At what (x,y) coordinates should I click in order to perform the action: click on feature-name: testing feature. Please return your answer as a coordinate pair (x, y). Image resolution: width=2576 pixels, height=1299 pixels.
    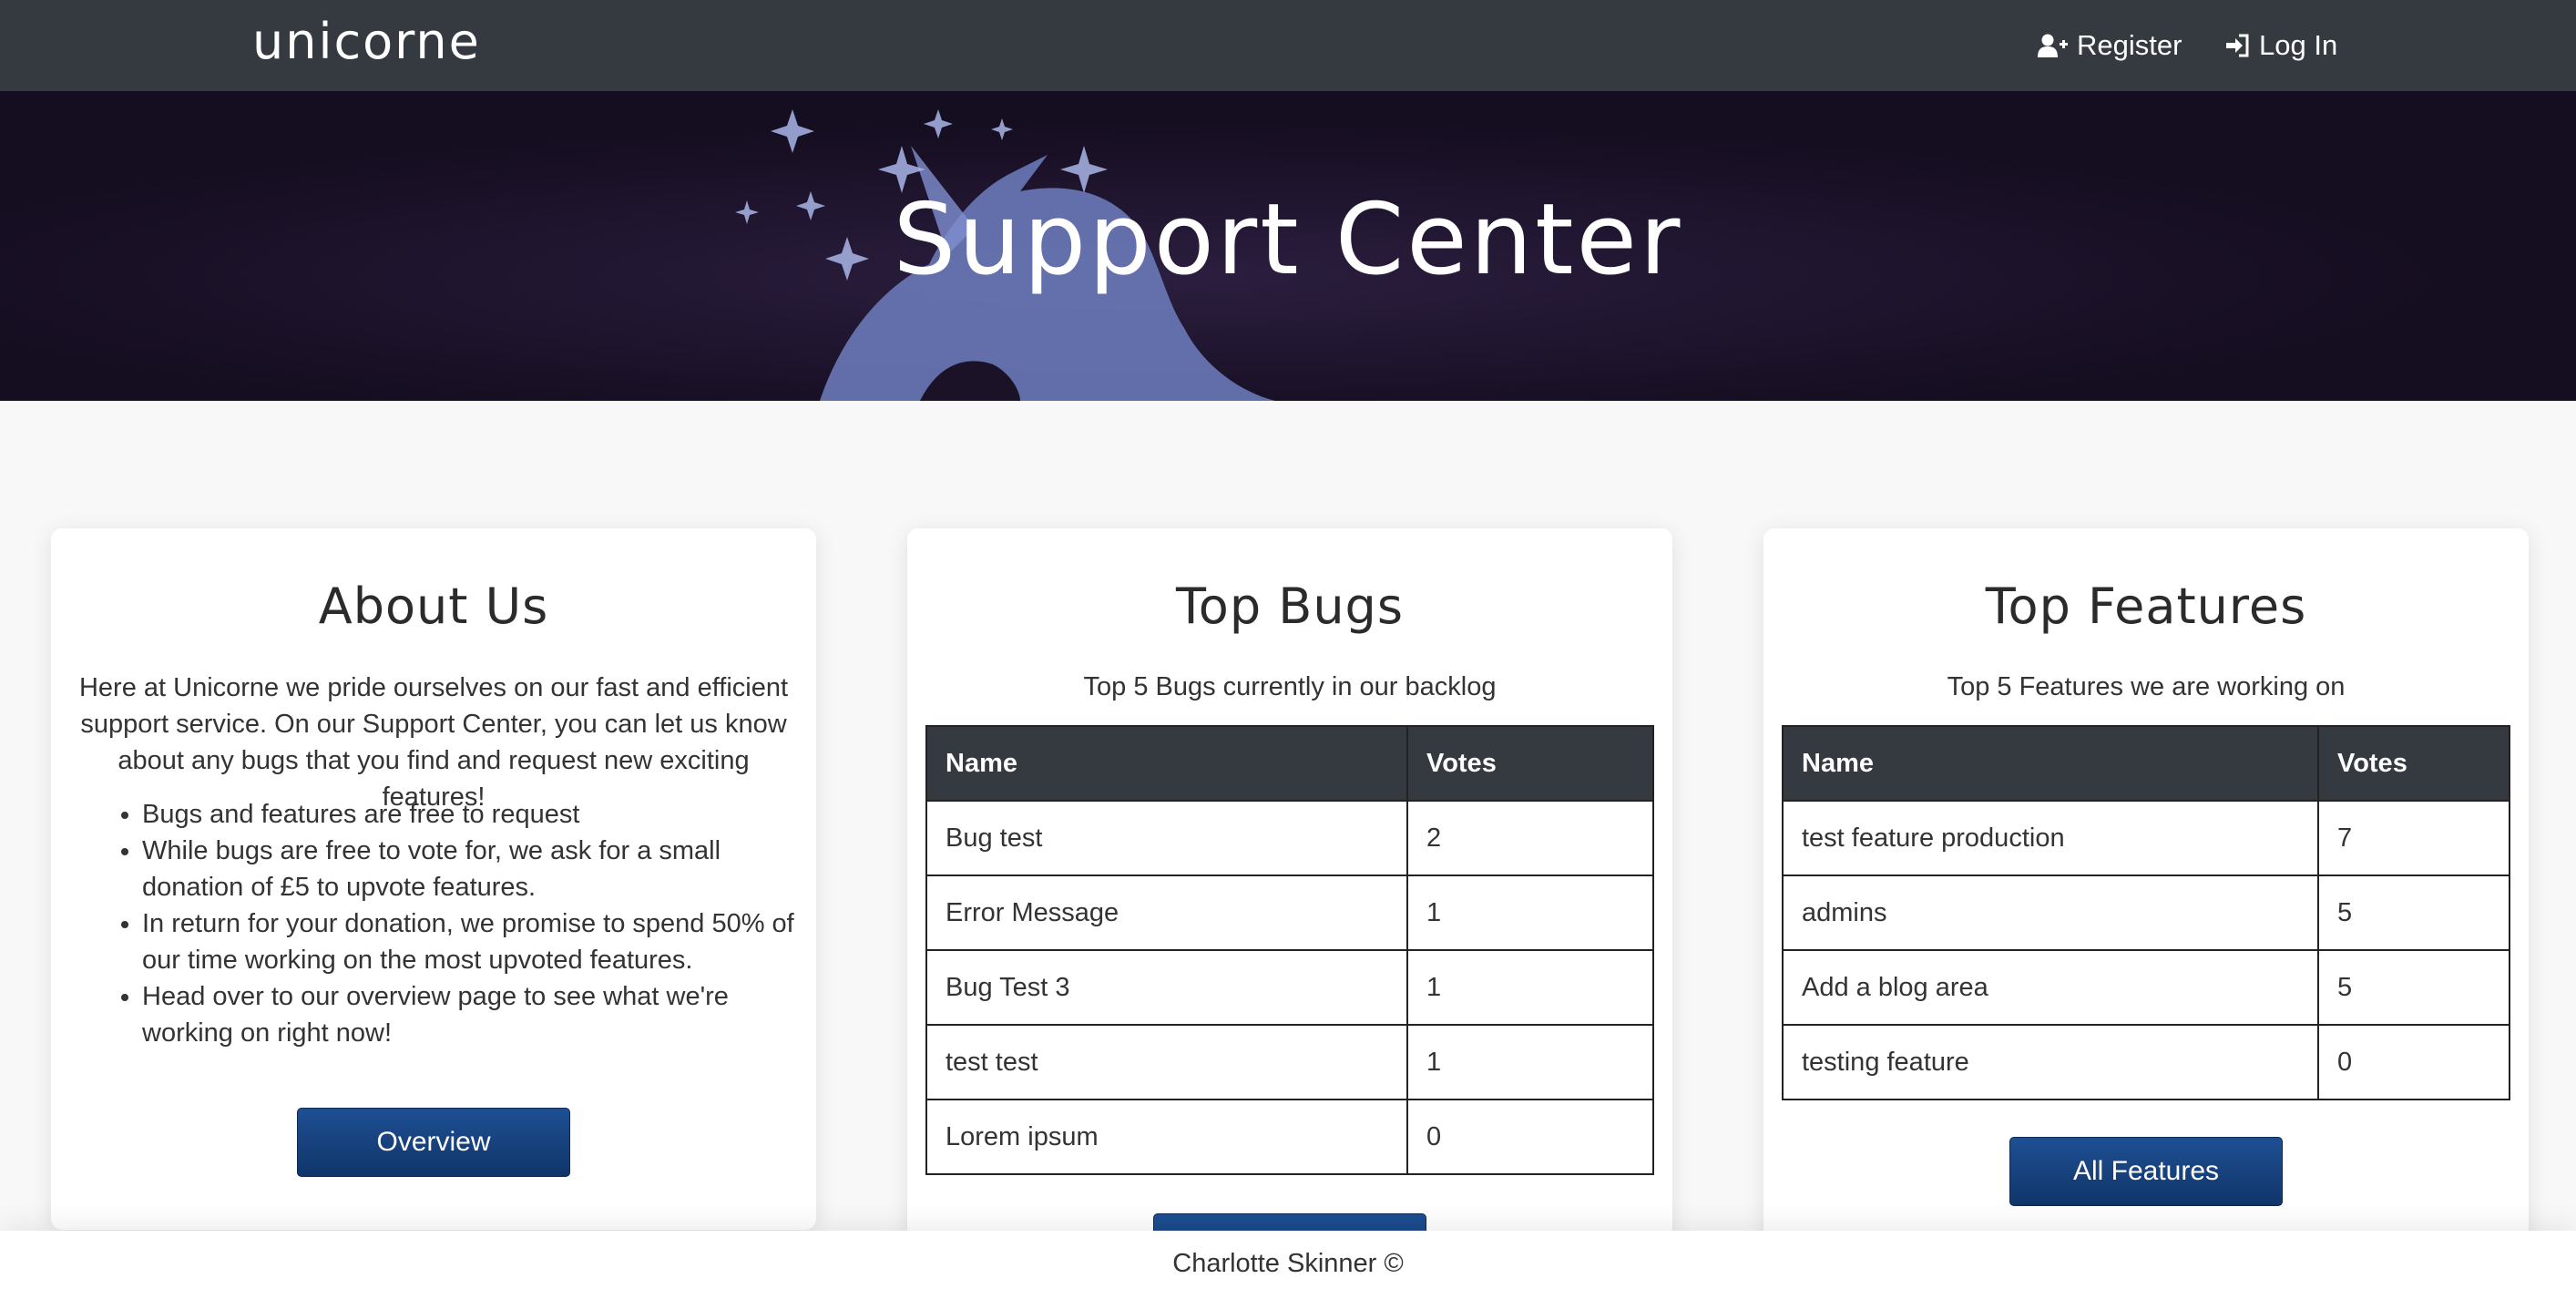
    Looking at the image, I should click on (2050, 1062).